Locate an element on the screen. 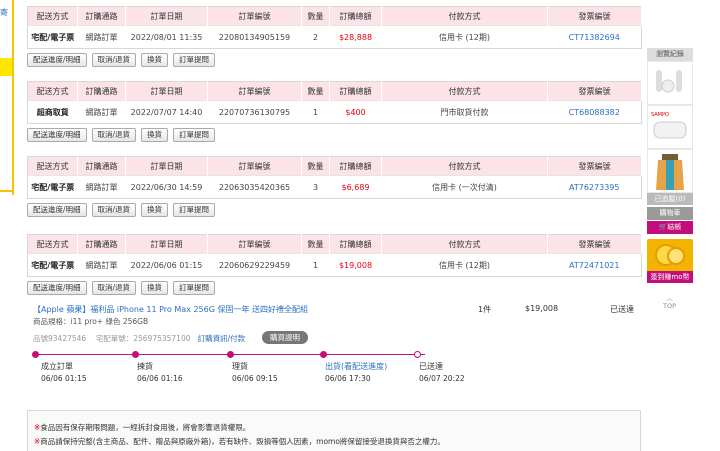 The height and width of the screenshot is (451, 720). order-qty: 3 is located at coordinates (315, 187).